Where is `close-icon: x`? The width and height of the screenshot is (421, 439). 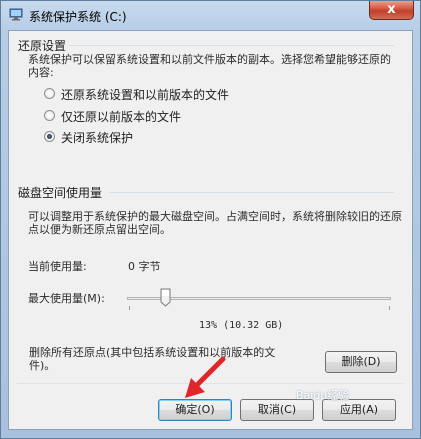
close-icon: x is located at coordinates (391, 9).